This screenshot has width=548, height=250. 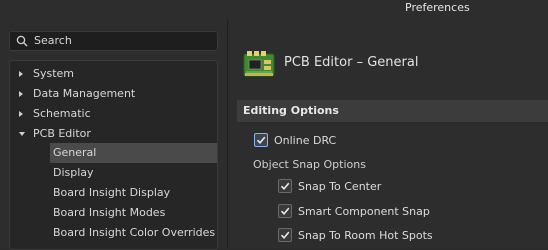 I want to click on title-bar: Preferences, so click(x=274, y=9).